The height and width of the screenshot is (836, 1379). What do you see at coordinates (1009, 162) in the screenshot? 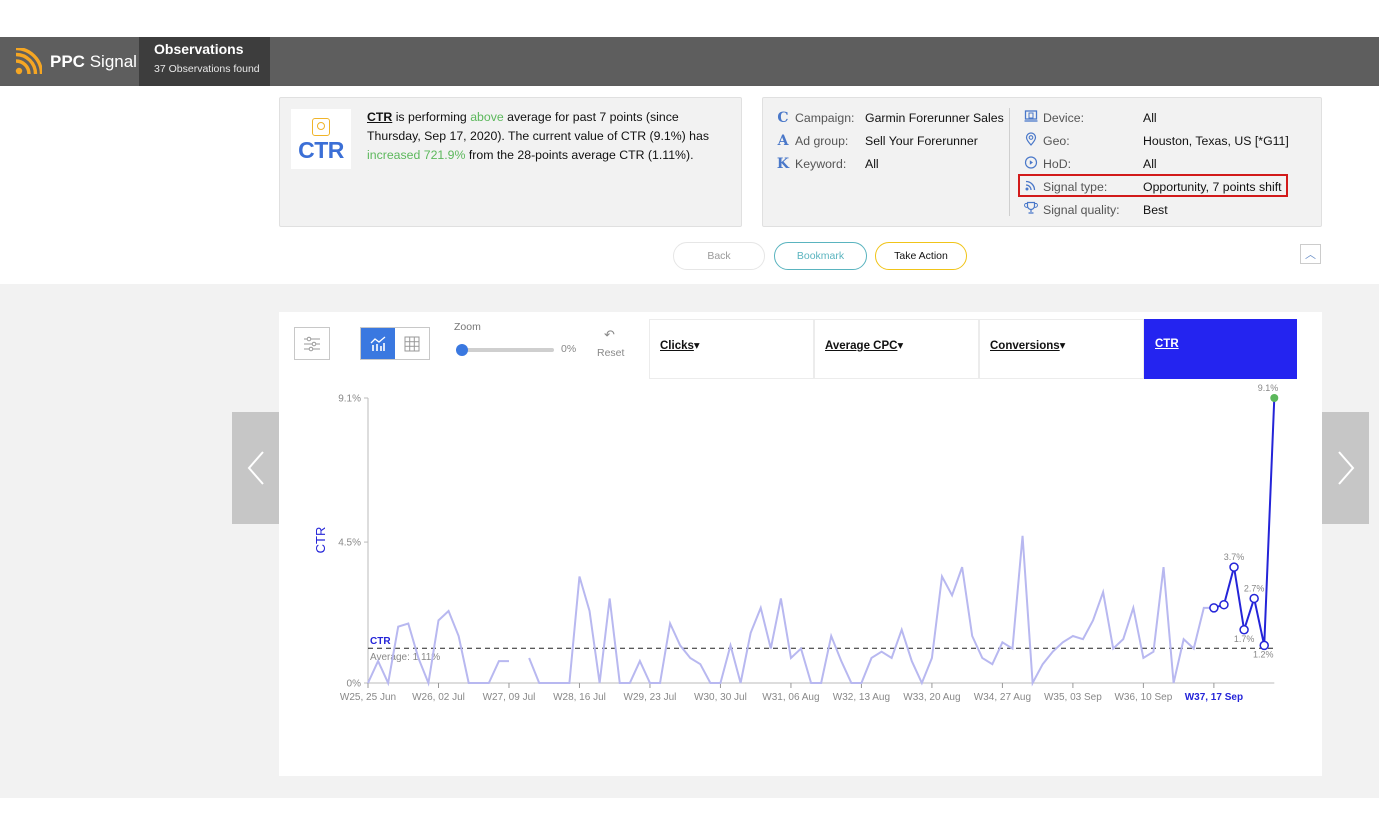
I see `divider` at bounding box center [1009, 162].